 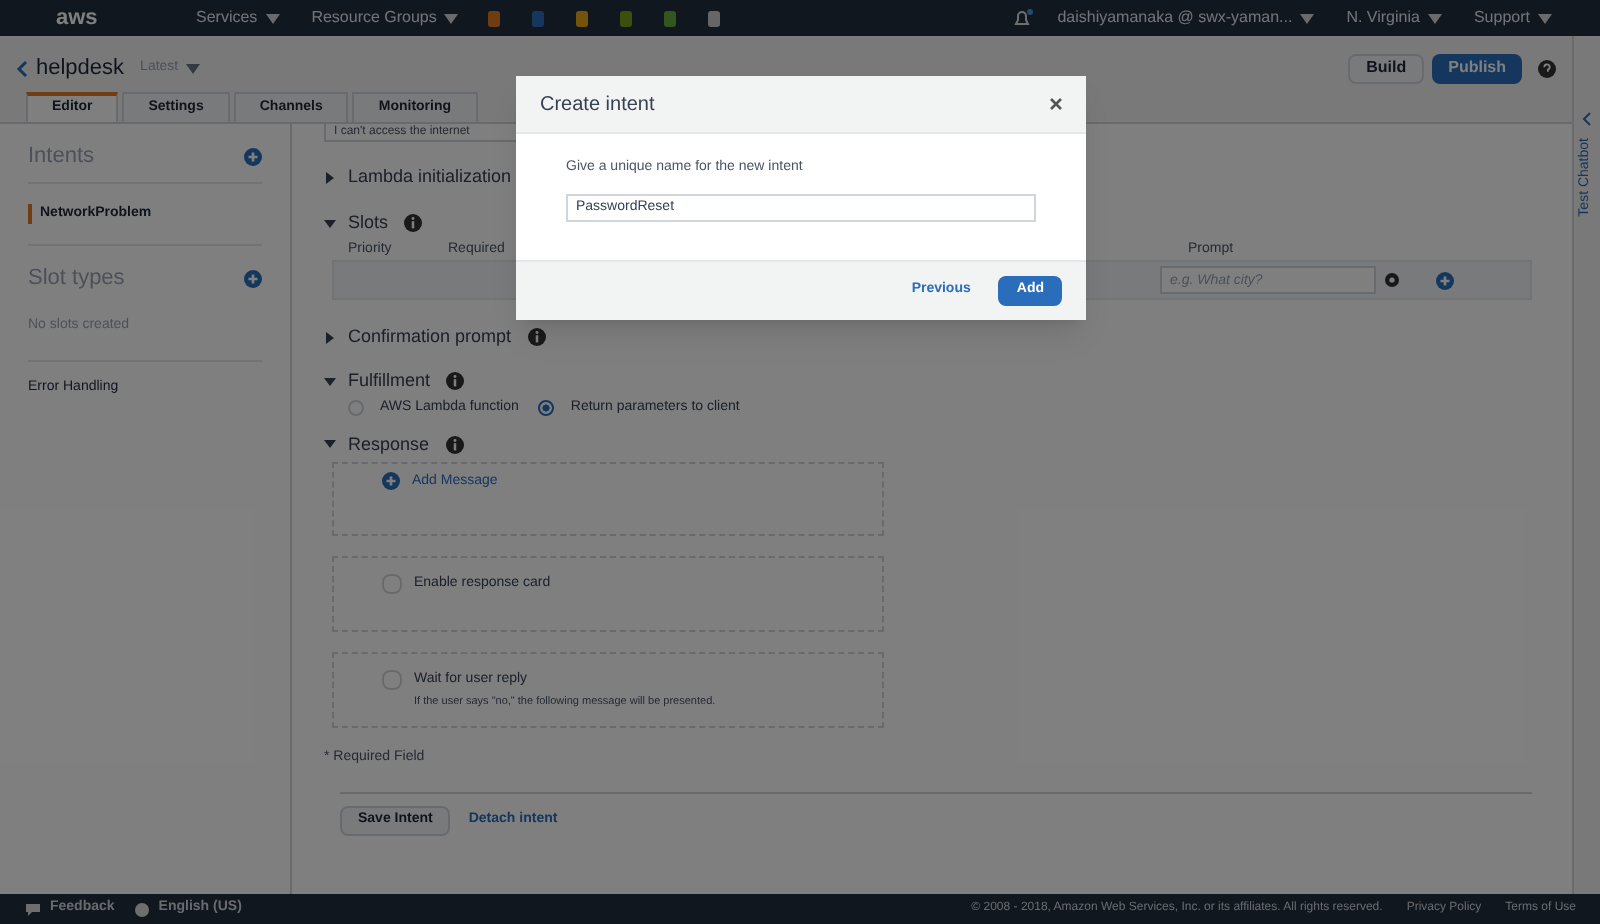 What do you see at coordinates (1445, 280) in the screenshot?
I see `add-slot-icon` at bounding box center [1445, 280].